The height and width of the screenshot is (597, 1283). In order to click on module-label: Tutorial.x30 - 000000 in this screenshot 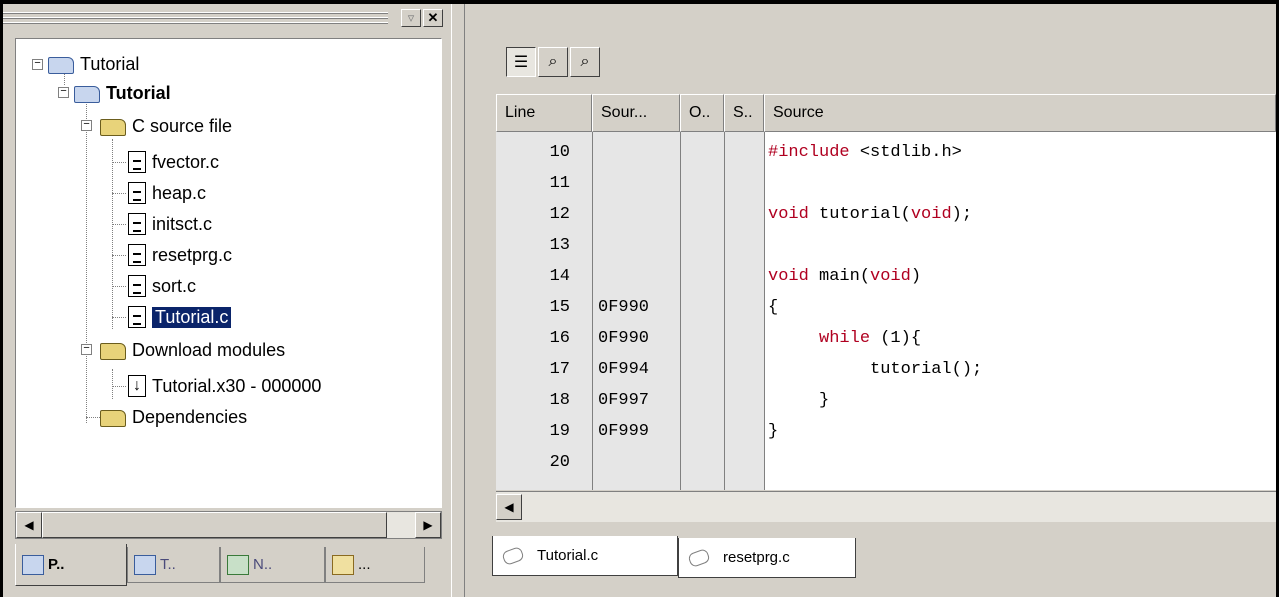, I will do `click(237, 385)`.